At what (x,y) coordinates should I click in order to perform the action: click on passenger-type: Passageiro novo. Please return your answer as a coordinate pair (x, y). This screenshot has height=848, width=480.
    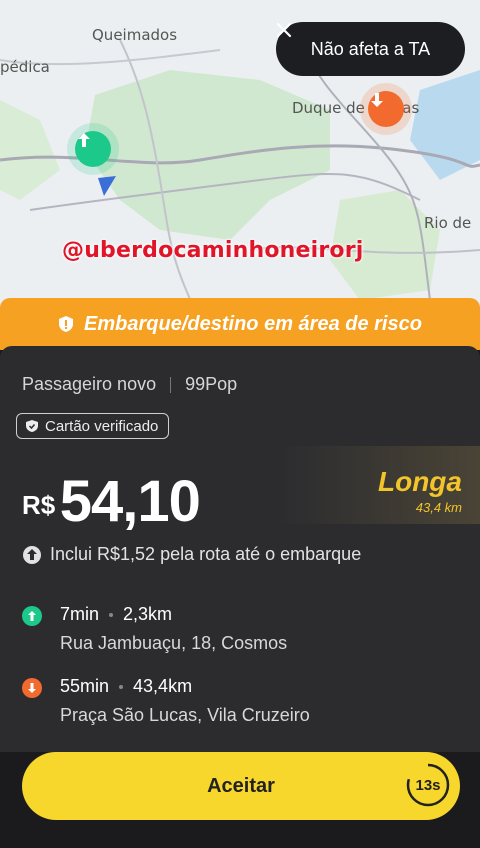
    Looking at the image, I should click on (89, 384).